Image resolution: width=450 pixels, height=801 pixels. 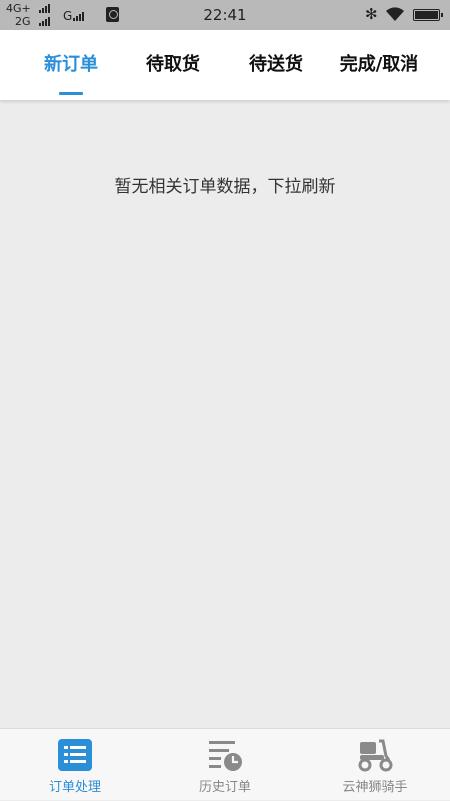 I want to click on order-list-icon, so click(x=75, y=755).